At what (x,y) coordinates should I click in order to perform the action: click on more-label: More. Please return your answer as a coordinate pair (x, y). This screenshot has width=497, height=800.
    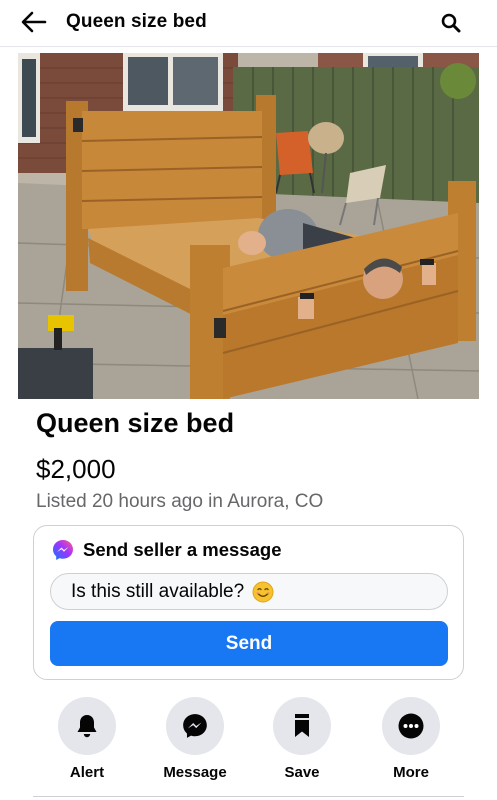
    Looking at the image, I should click on (411, 772).